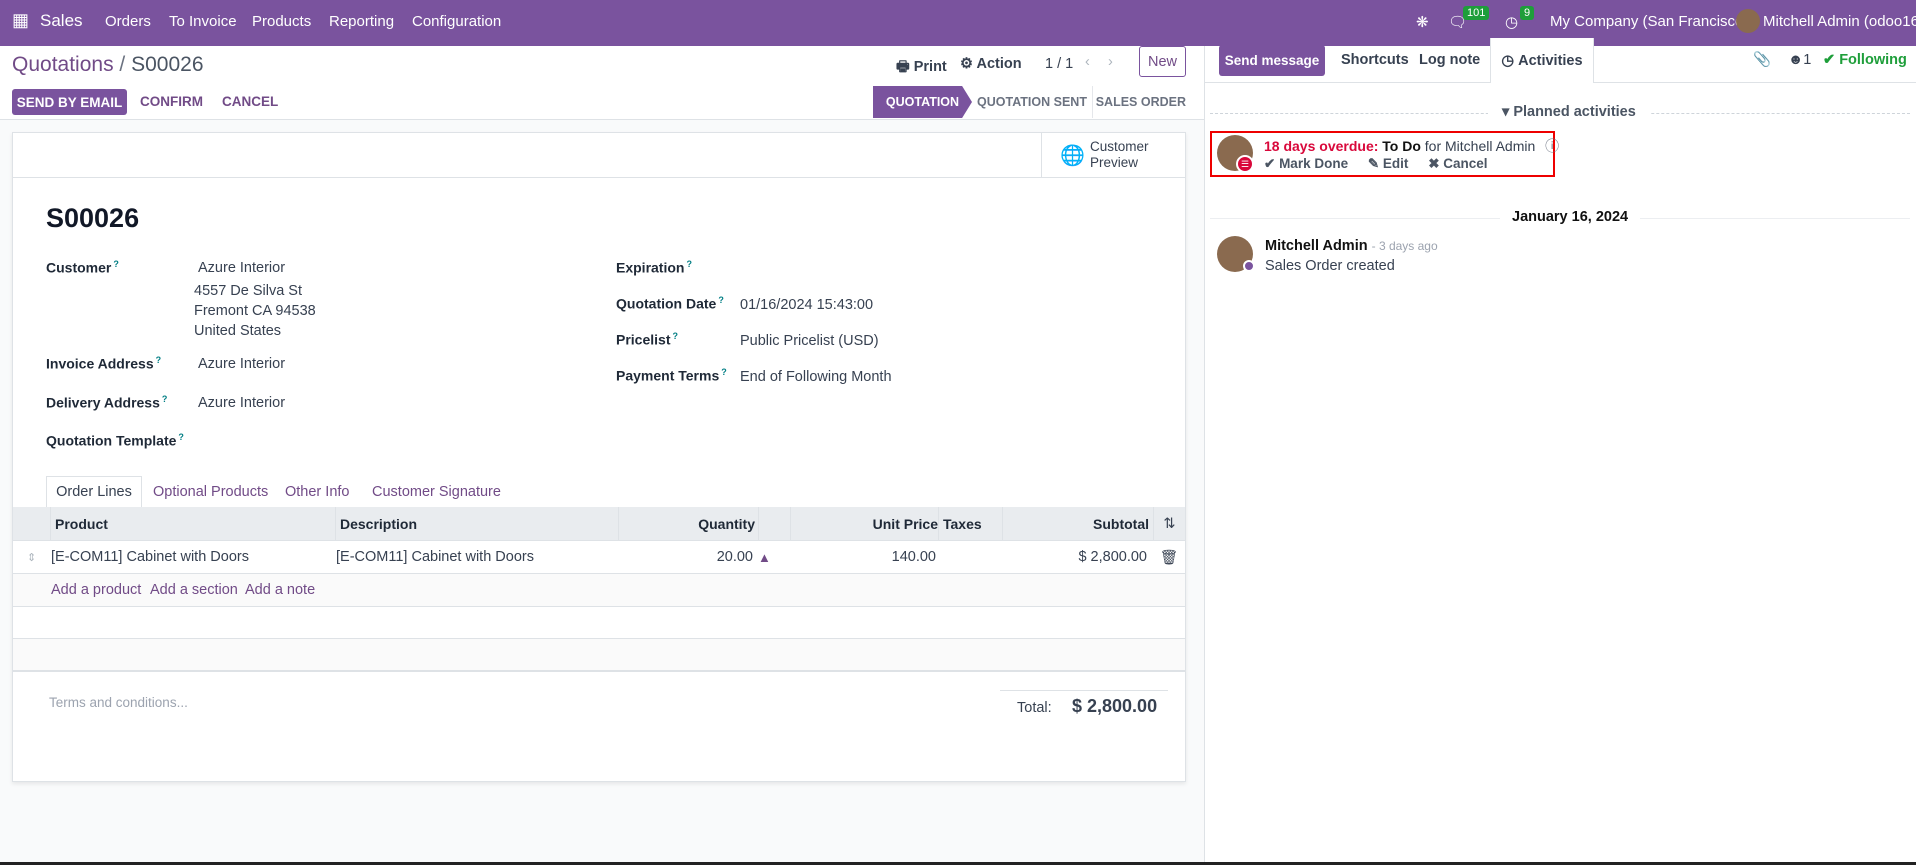  Describe the element at coordinates (317, 492) in the screenshot. I see `tab-other-info: Other Info` at that location.